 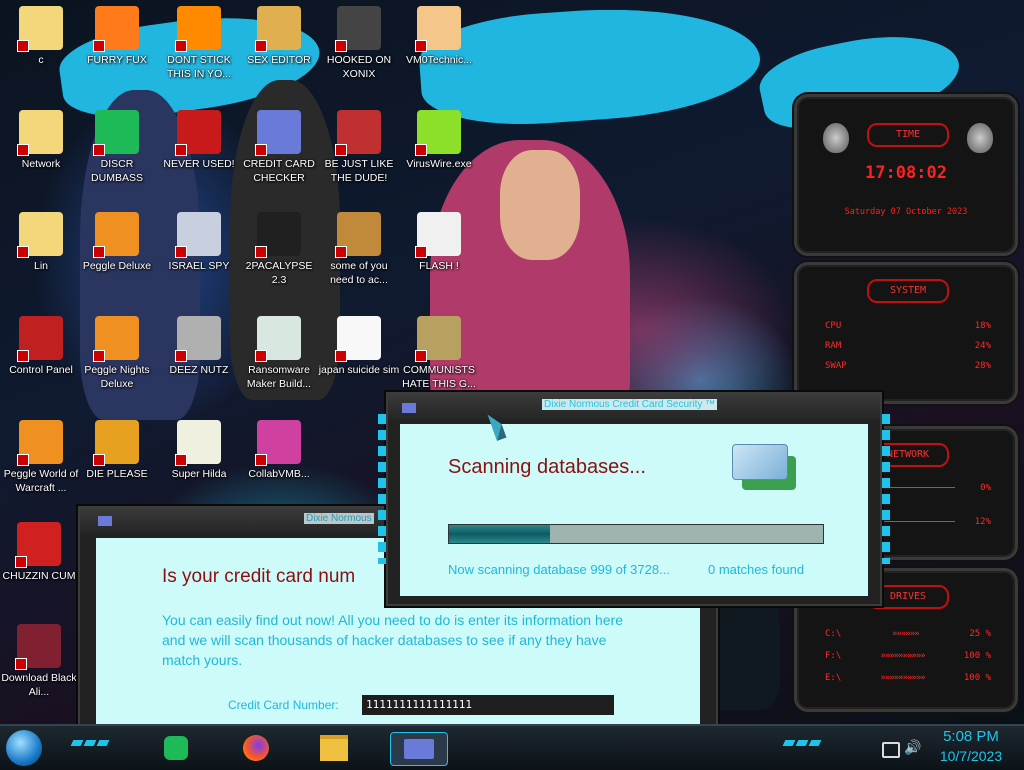 What do you see at coordinates (117, 364) in the screenshot?
I see `desktop-icon: Peggle Nights Deluxe` at bounding box center [117, 364].